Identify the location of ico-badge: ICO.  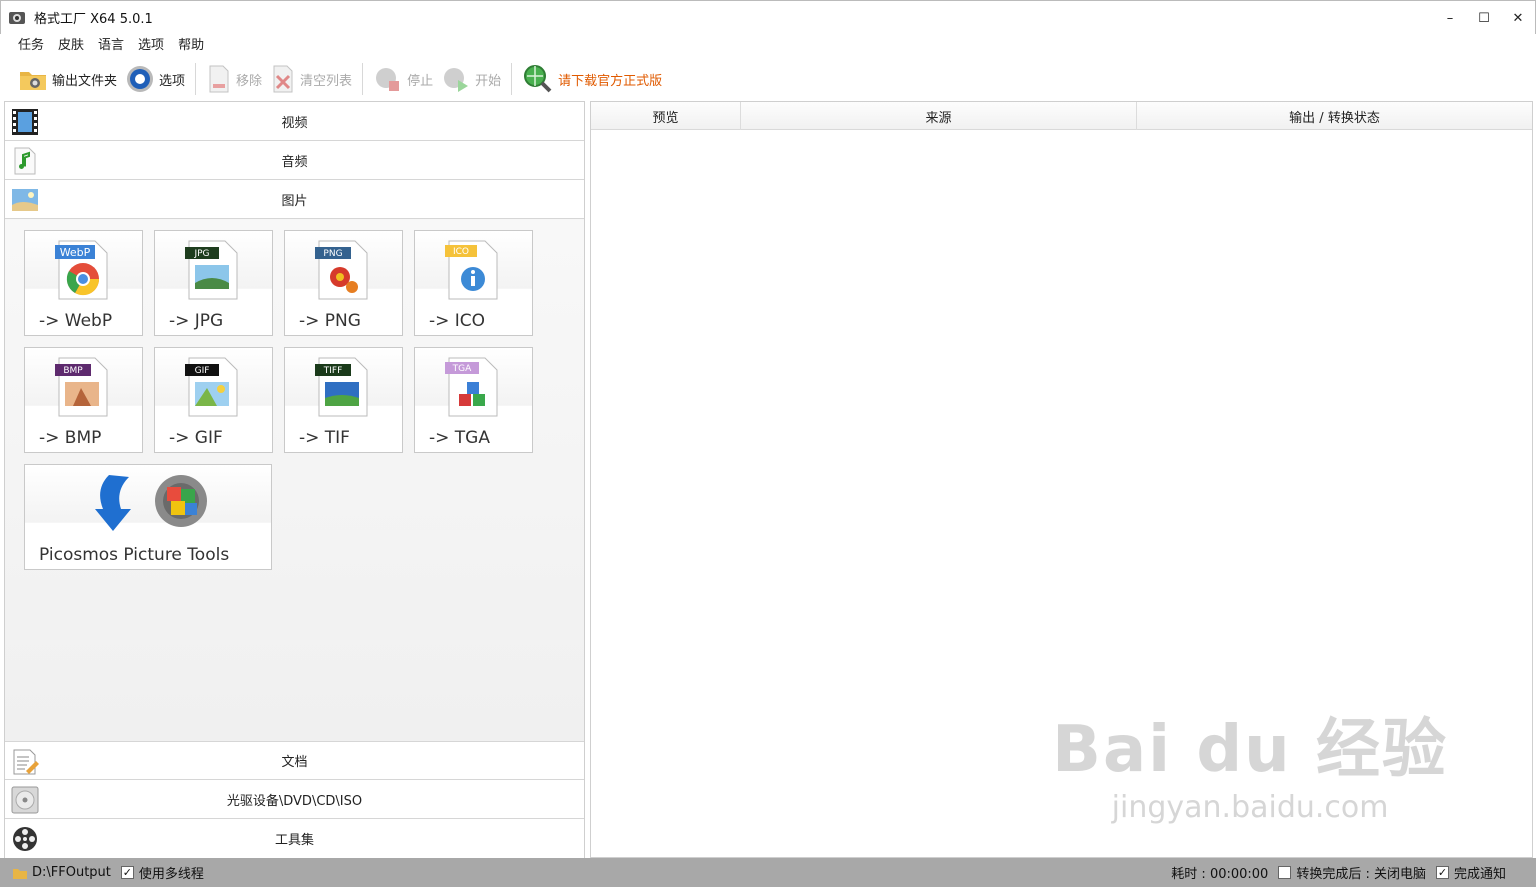
(461, 252).